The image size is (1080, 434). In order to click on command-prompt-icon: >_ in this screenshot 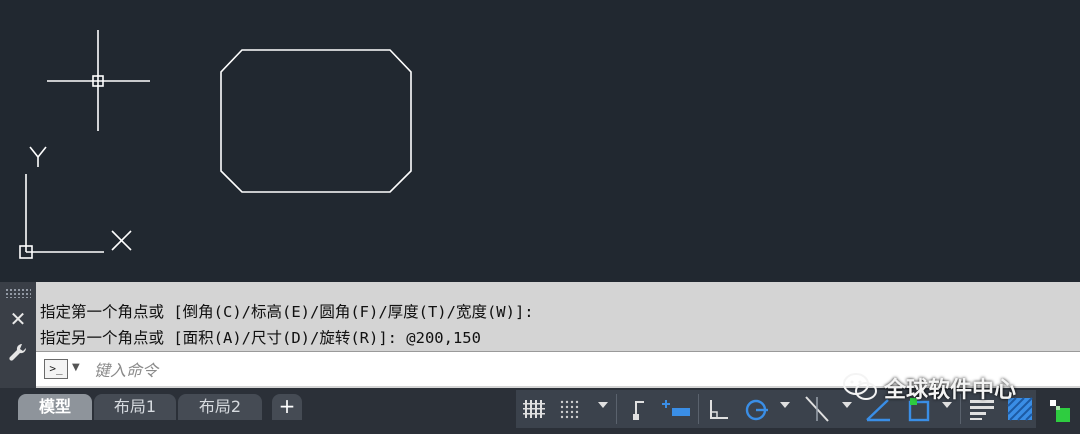, I will do `click(56, 369)`.